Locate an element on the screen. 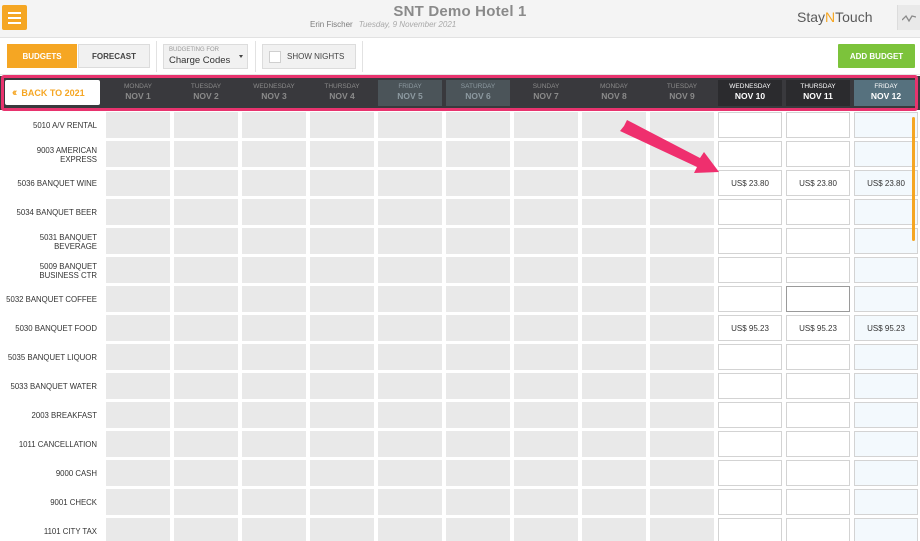  divider is located at coordinates (362, 56).